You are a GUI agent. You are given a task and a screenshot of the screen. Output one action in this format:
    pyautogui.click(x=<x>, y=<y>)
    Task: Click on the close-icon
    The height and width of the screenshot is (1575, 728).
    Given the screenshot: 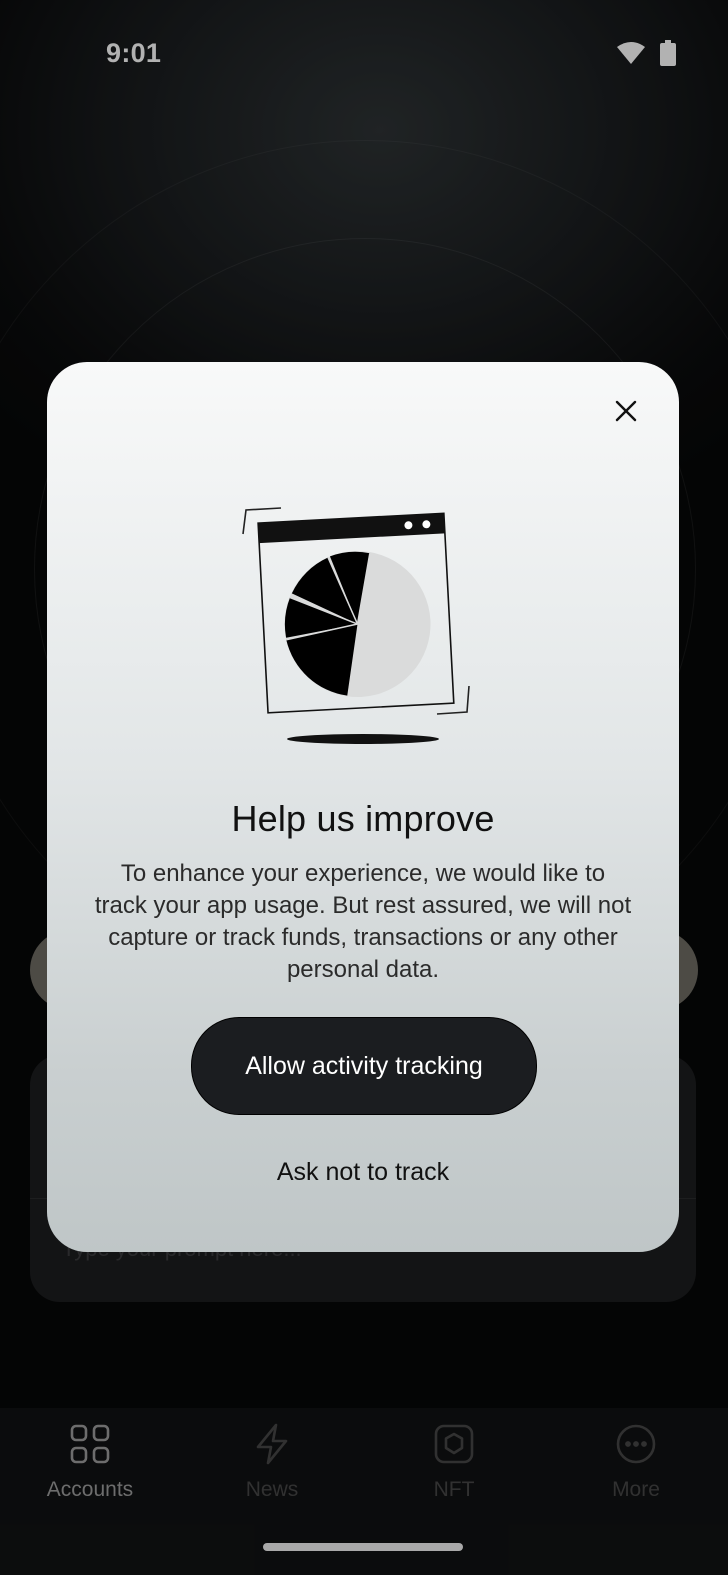 What is the action you would take?
    pyautogui.click(x=626, y=413)
    